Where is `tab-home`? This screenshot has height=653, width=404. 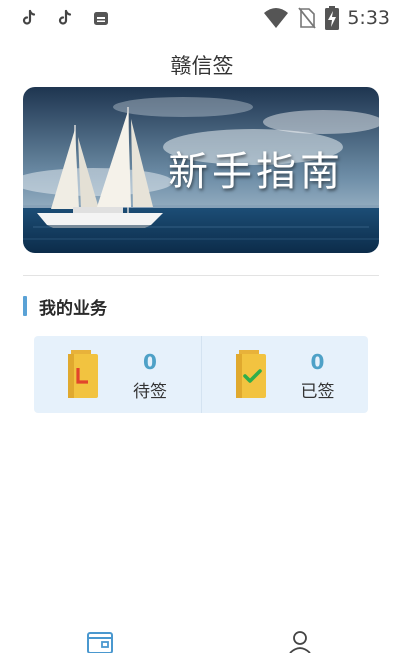
tab-home is located at coordinates (100, 641).